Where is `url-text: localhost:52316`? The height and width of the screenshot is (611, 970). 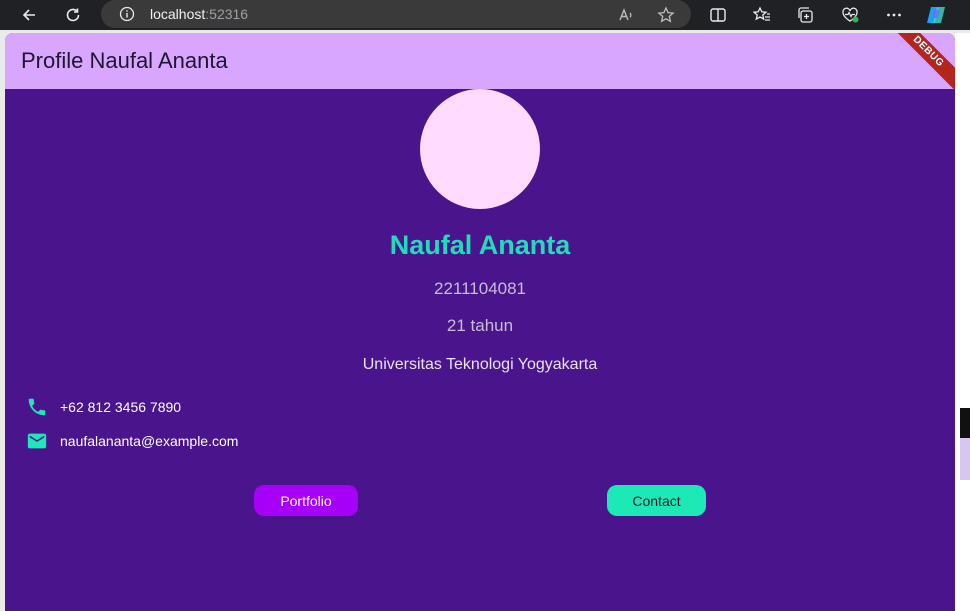
url-text: localhost:52316 is located at coordinates (199, 14).